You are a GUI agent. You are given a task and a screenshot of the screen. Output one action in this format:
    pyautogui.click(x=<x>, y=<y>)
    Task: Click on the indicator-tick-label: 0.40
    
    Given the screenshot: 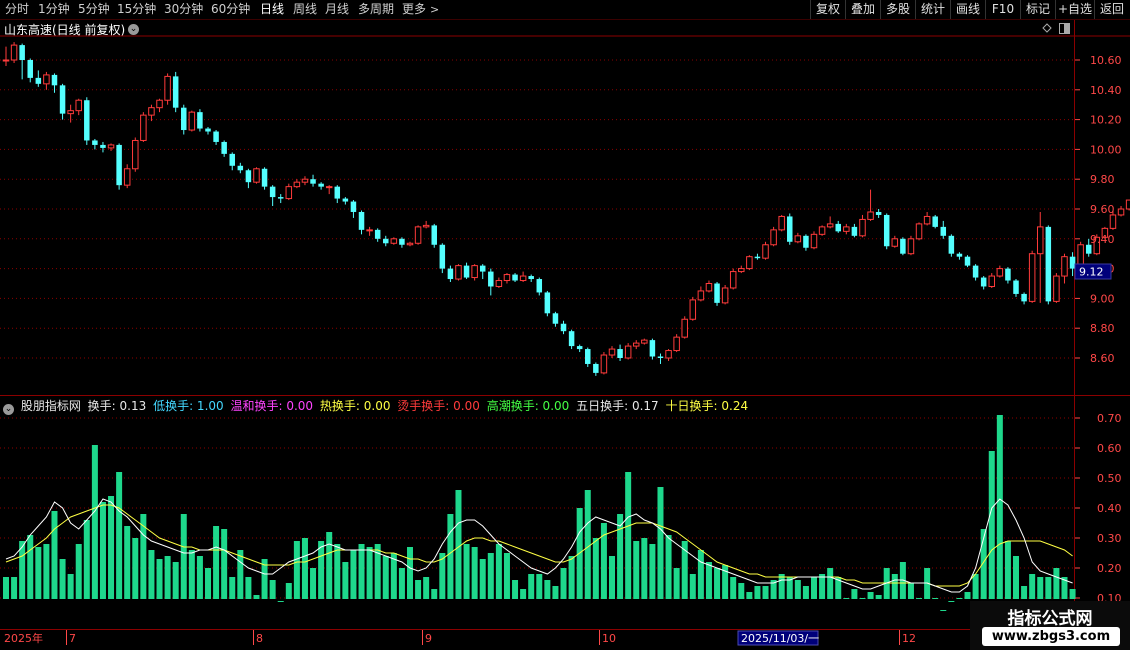 What is the action you would take?
    pyautogui.click(x=1109, y=508)
    